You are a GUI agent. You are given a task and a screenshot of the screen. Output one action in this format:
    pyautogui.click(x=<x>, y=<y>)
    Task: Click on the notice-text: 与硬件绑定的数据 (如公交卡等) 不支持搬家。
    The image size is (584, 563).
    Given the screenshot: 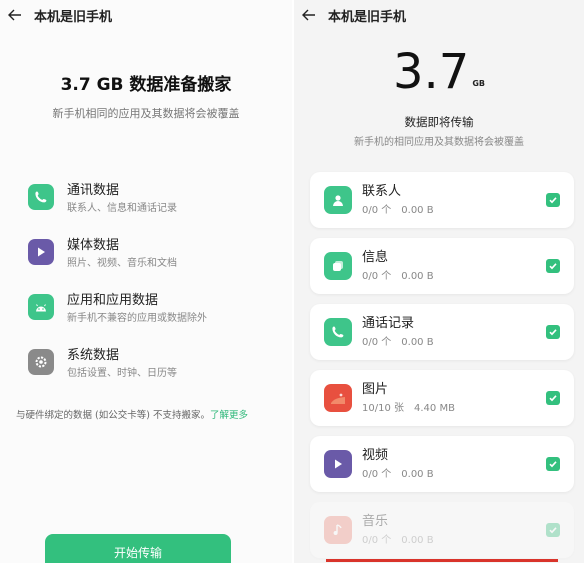 What is the action you would take?
    pyautogui.click(x=113, y=415)
    